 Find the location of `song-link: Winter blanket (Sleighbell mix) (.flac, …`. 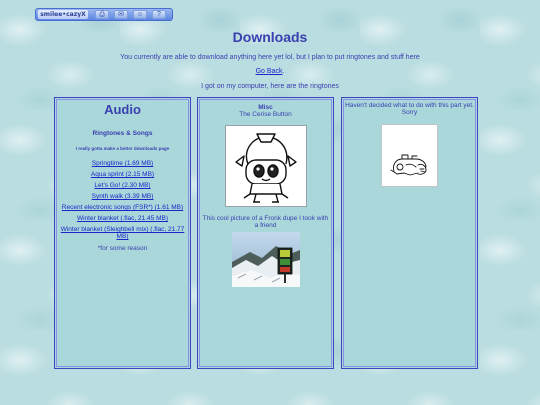

song-link: Winter blanket (Sleighbell mix) (.flac, … is located at coordinates (123, 233).